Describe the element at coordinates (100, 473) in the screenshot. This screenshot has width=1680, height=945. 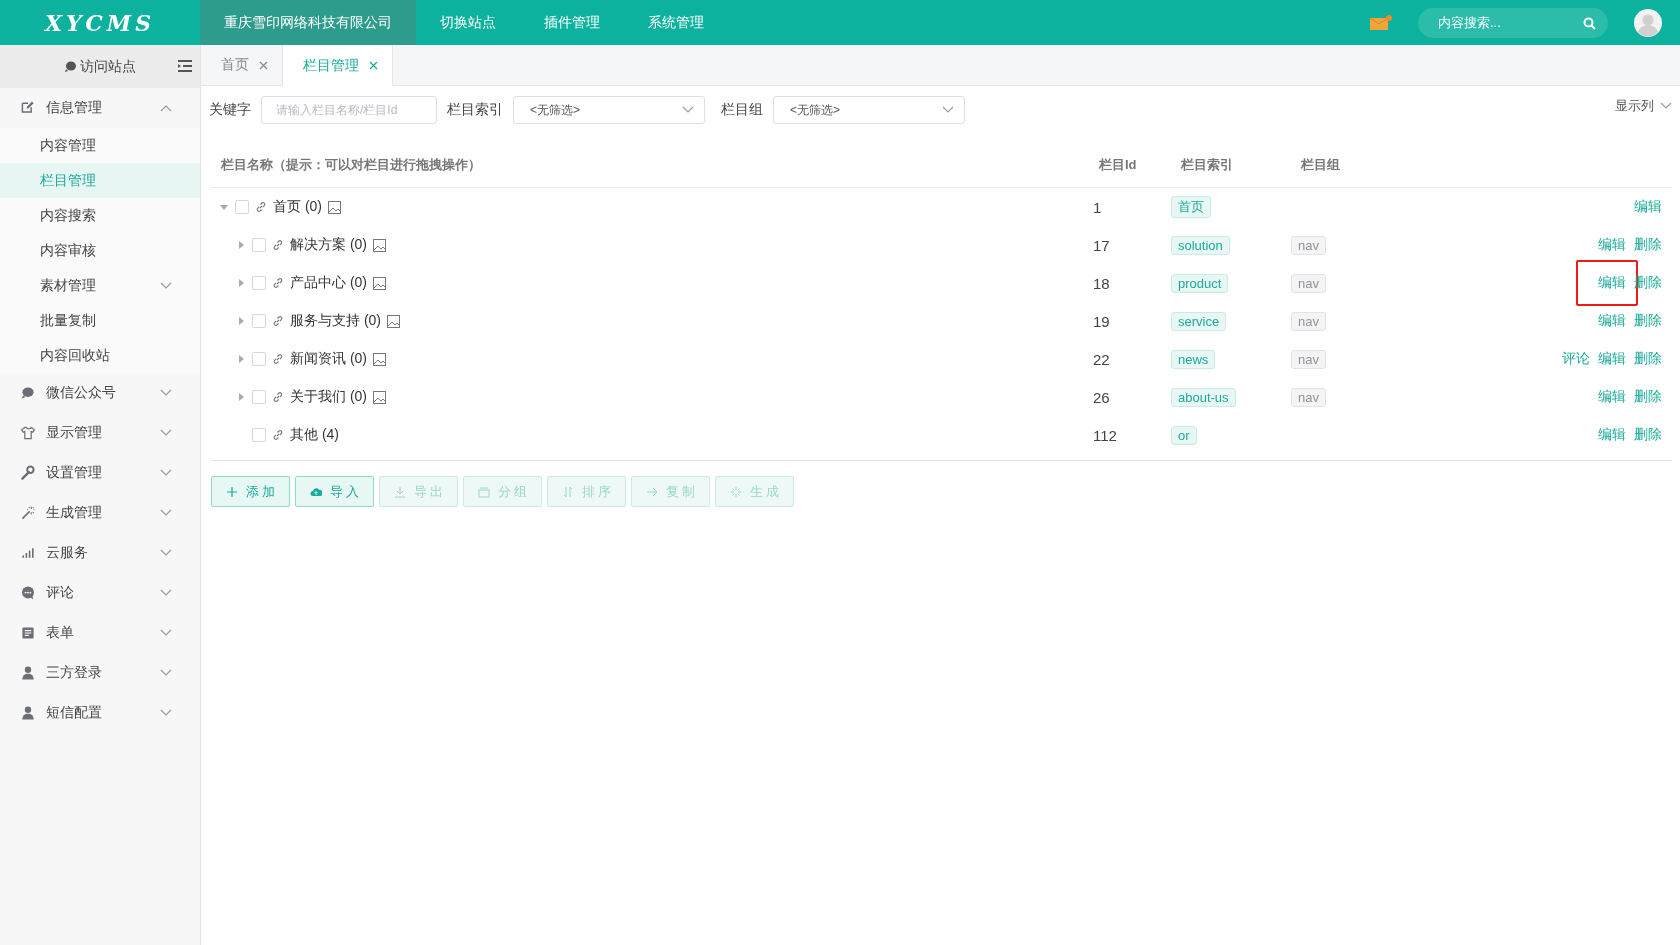
I see `sidebar-group: 设置管理` at that location.